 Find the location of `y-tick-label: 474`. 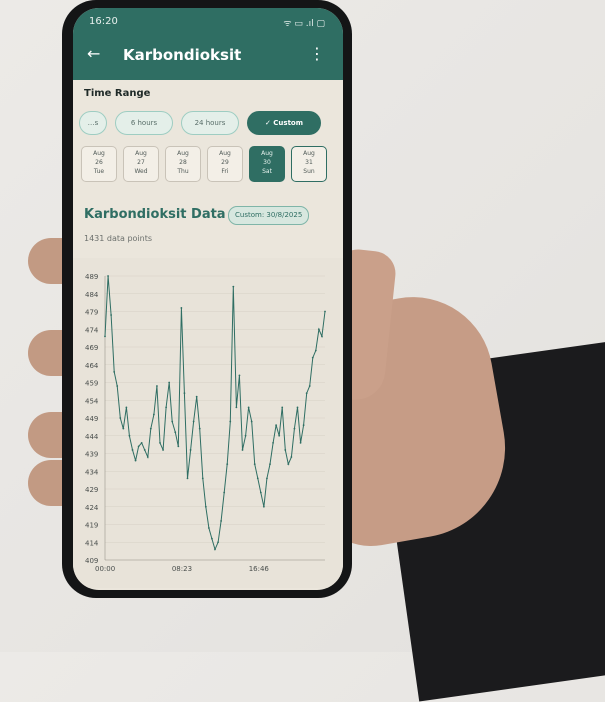

y-tick-label: 474 is located at coordinates (92, 330).